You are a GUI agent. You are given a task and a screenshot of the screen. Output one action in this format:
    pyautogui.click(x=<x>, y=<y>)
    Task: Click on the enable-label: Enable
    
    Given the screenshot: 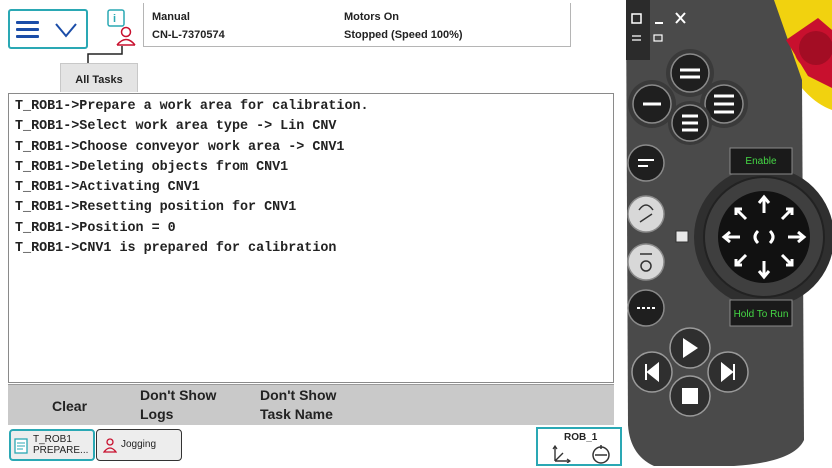 What is the action you would take?
    pyautogui.click(x=761, y=161)
    